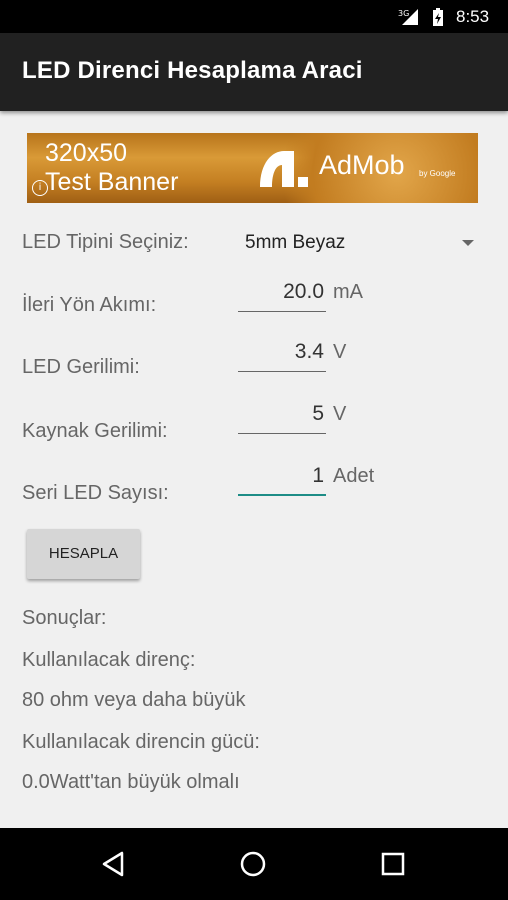 The height and width of the screenshot is (900, 508). Describe the element at coordinates (134, 700) in the screenshot. I see `resistor-value: 80 ohm veya daha büyük` at that location.